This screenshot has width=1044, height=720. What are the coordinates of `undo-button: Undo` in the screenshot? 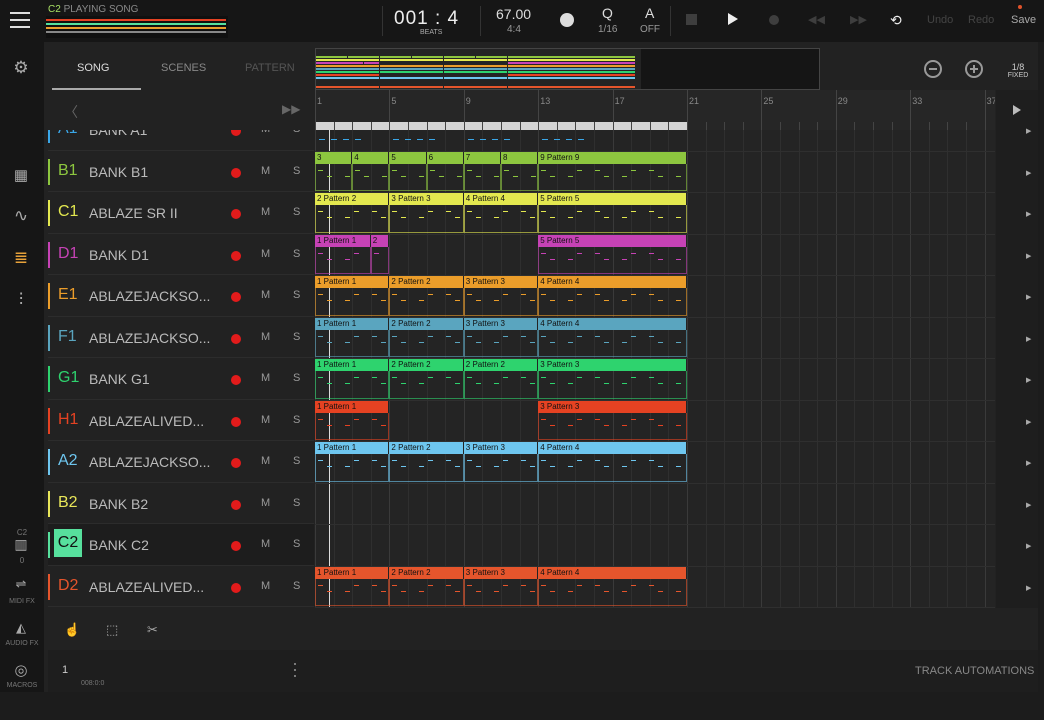 It's located at (940, 20).